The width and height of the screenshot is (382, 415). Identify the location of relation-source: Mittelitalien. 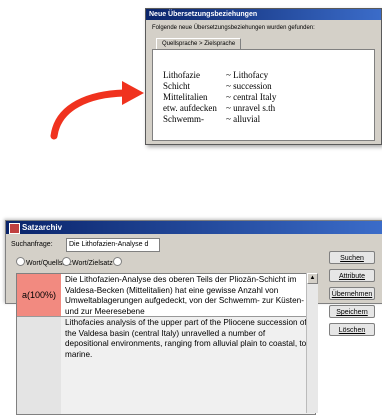
(185, 97).